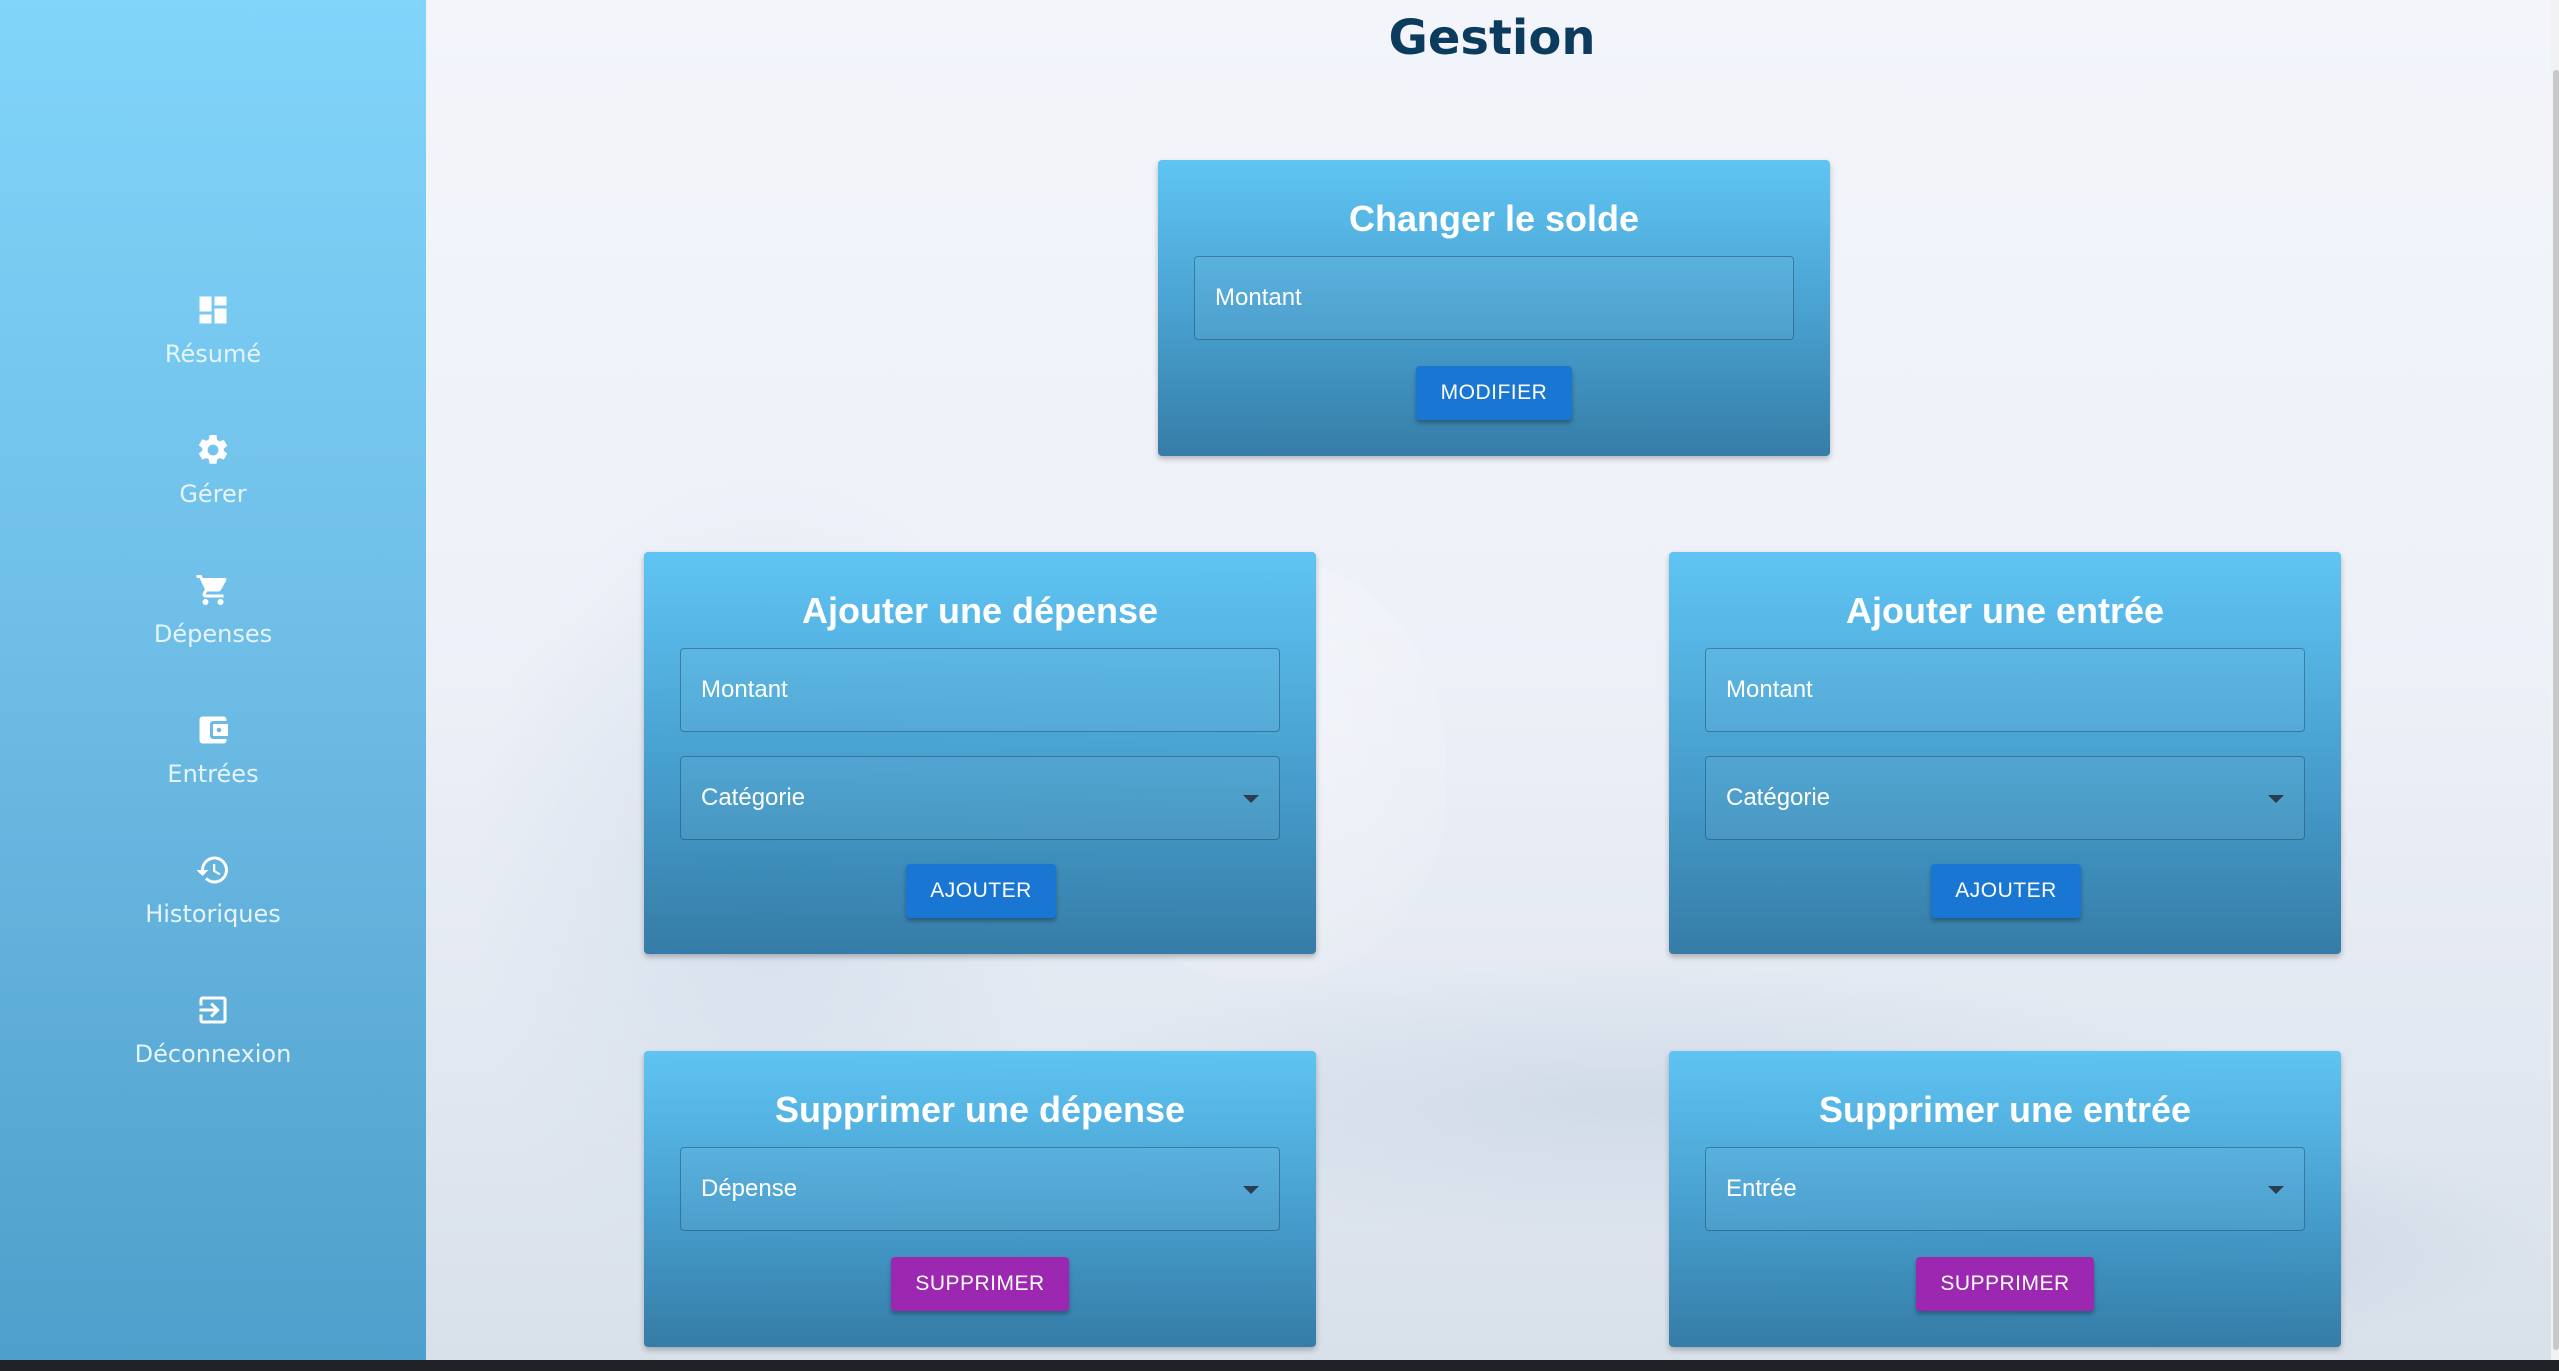 The image size is (2559, 1371). Describe the element at coordinates (213, 1010) in the screenshot. I see `logout-icon` at that location.